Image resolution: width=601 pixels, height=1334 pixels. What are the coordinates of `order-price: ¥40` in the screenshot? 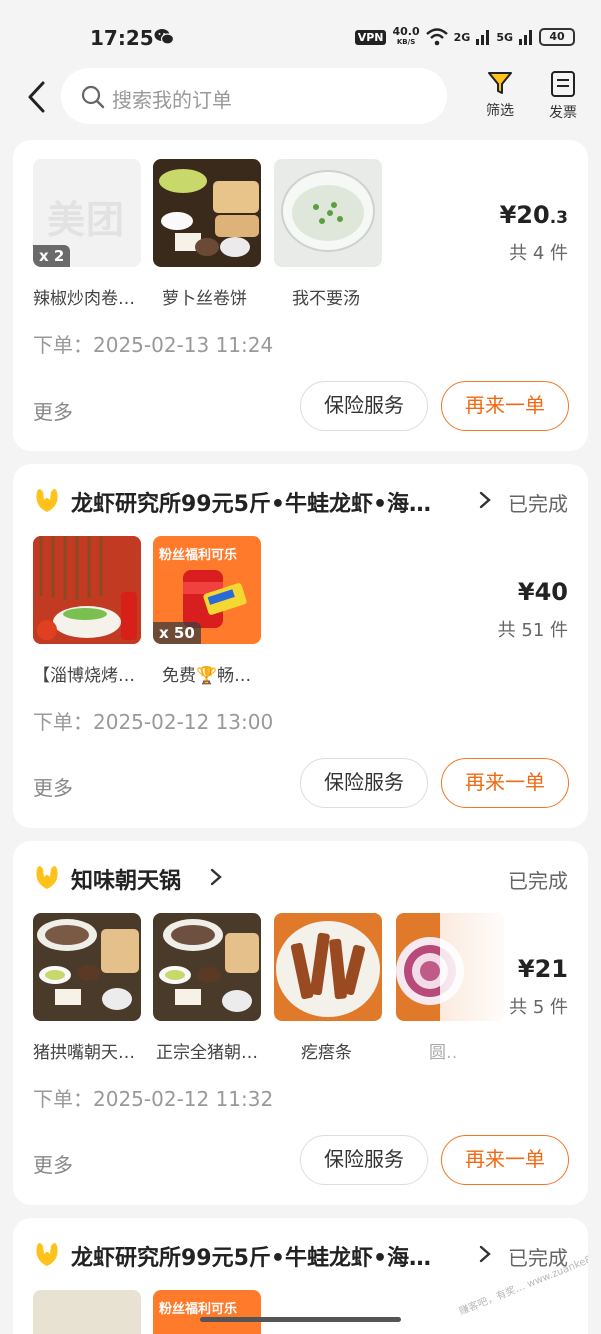 It's located at (542, 592).